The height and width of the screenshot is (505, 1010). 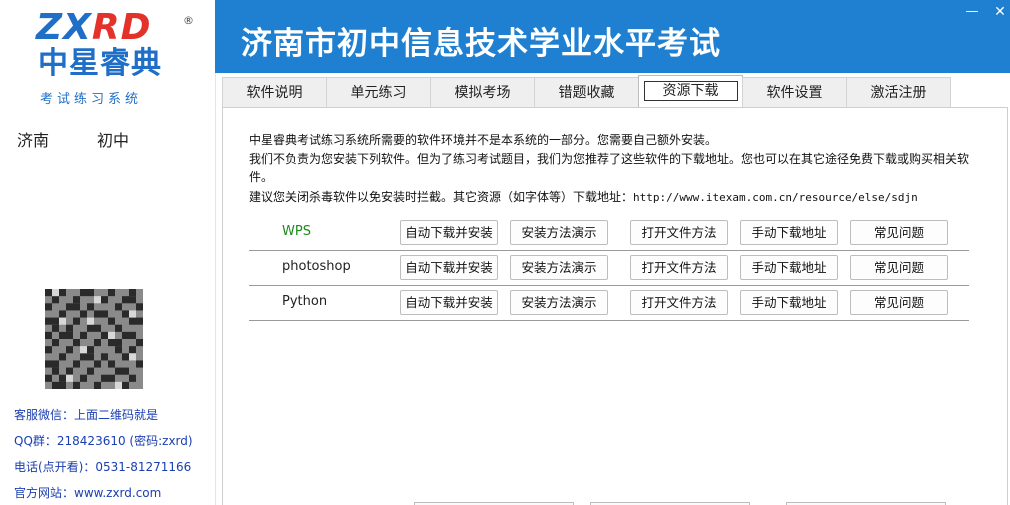 I want to click on software-name: photoshop, so click(x=316, y=266).